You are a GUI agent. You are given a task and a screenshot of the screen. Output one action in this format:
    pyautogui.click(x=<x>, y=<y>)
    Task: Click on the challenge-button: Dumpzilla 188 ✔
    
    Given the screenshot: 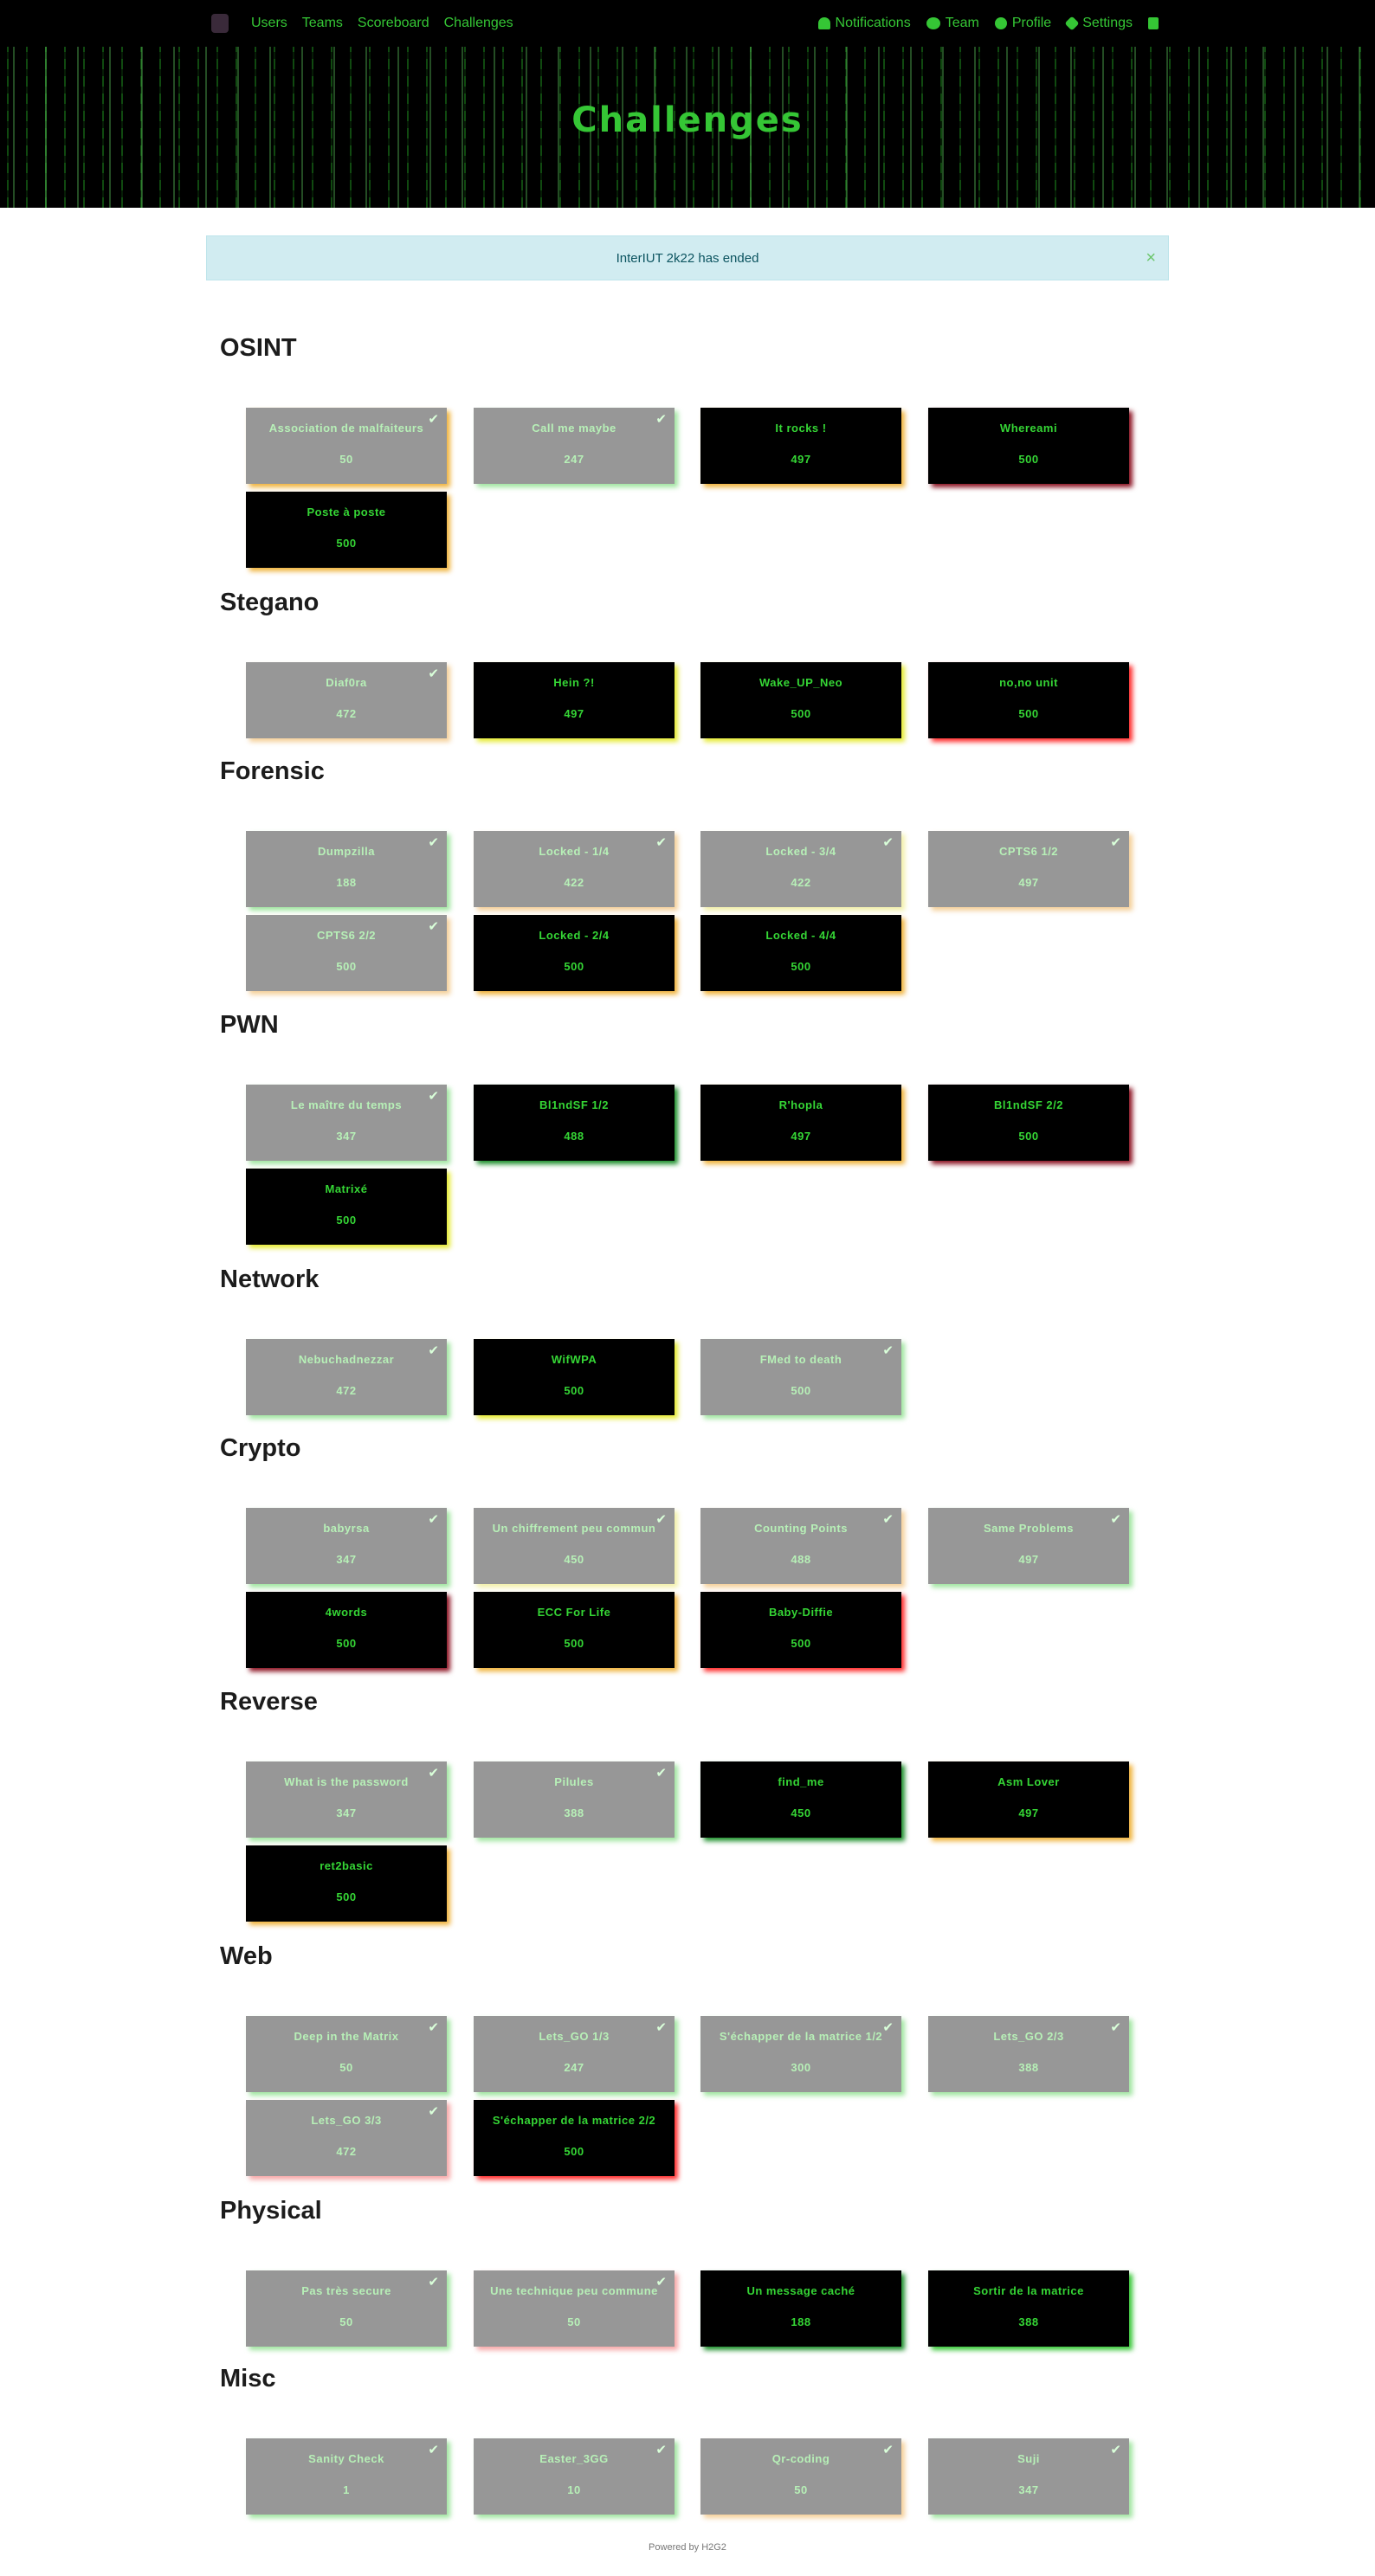 What is the action you would take?
    pyautogui.click(x=348, y=871)
    